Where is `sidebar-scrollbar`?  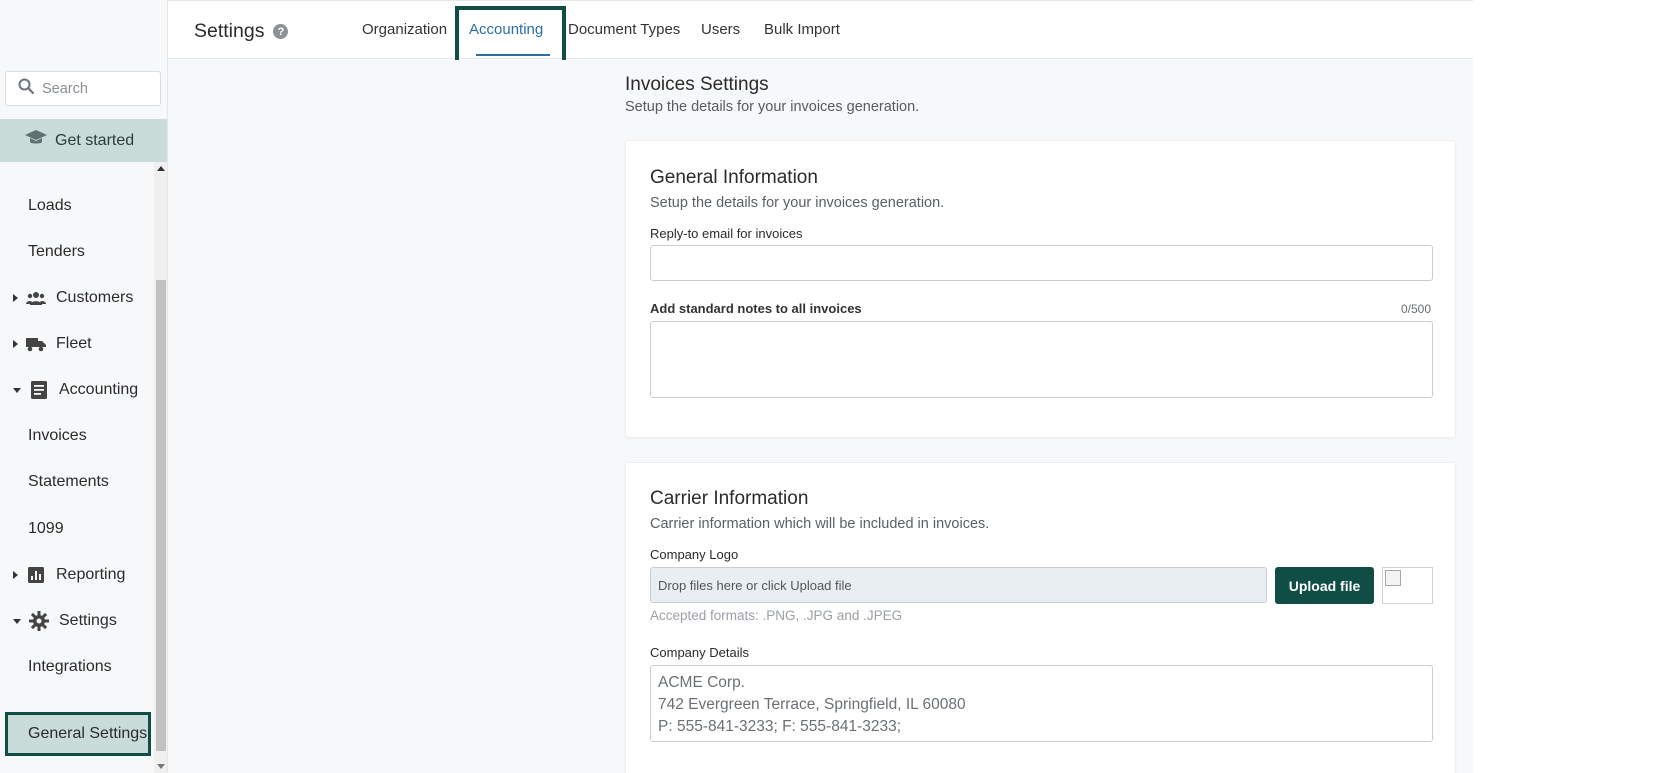 sidebar-scrollbar is located at coordinates (160, 467).